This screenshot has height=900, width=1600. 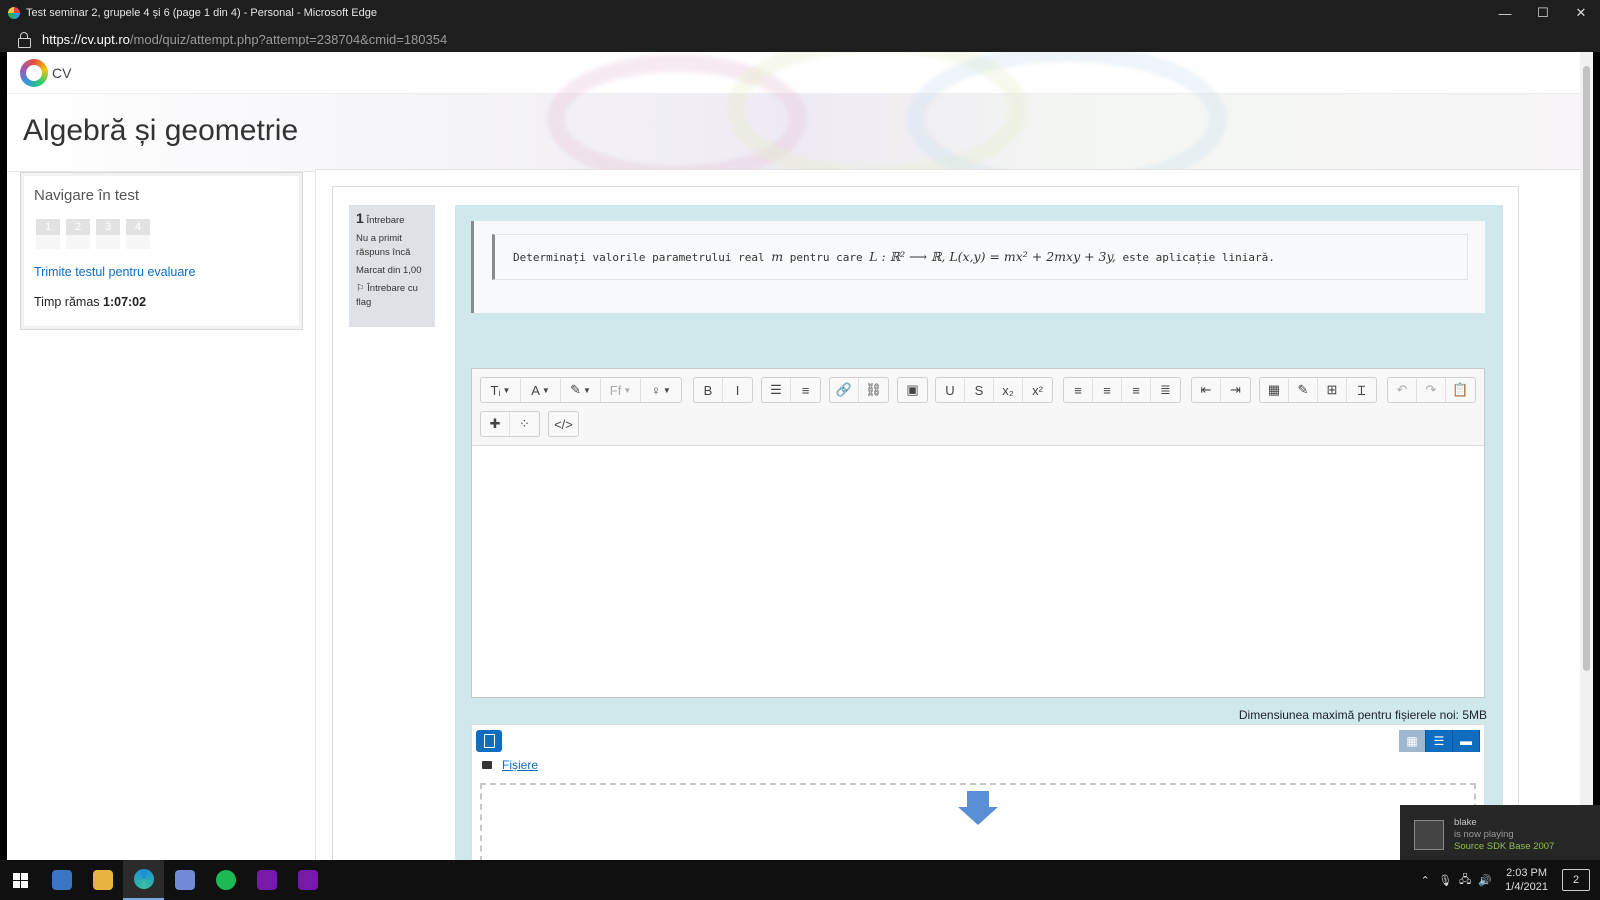 I want to click on page-scrollbar, so click(x=1586, y=456).